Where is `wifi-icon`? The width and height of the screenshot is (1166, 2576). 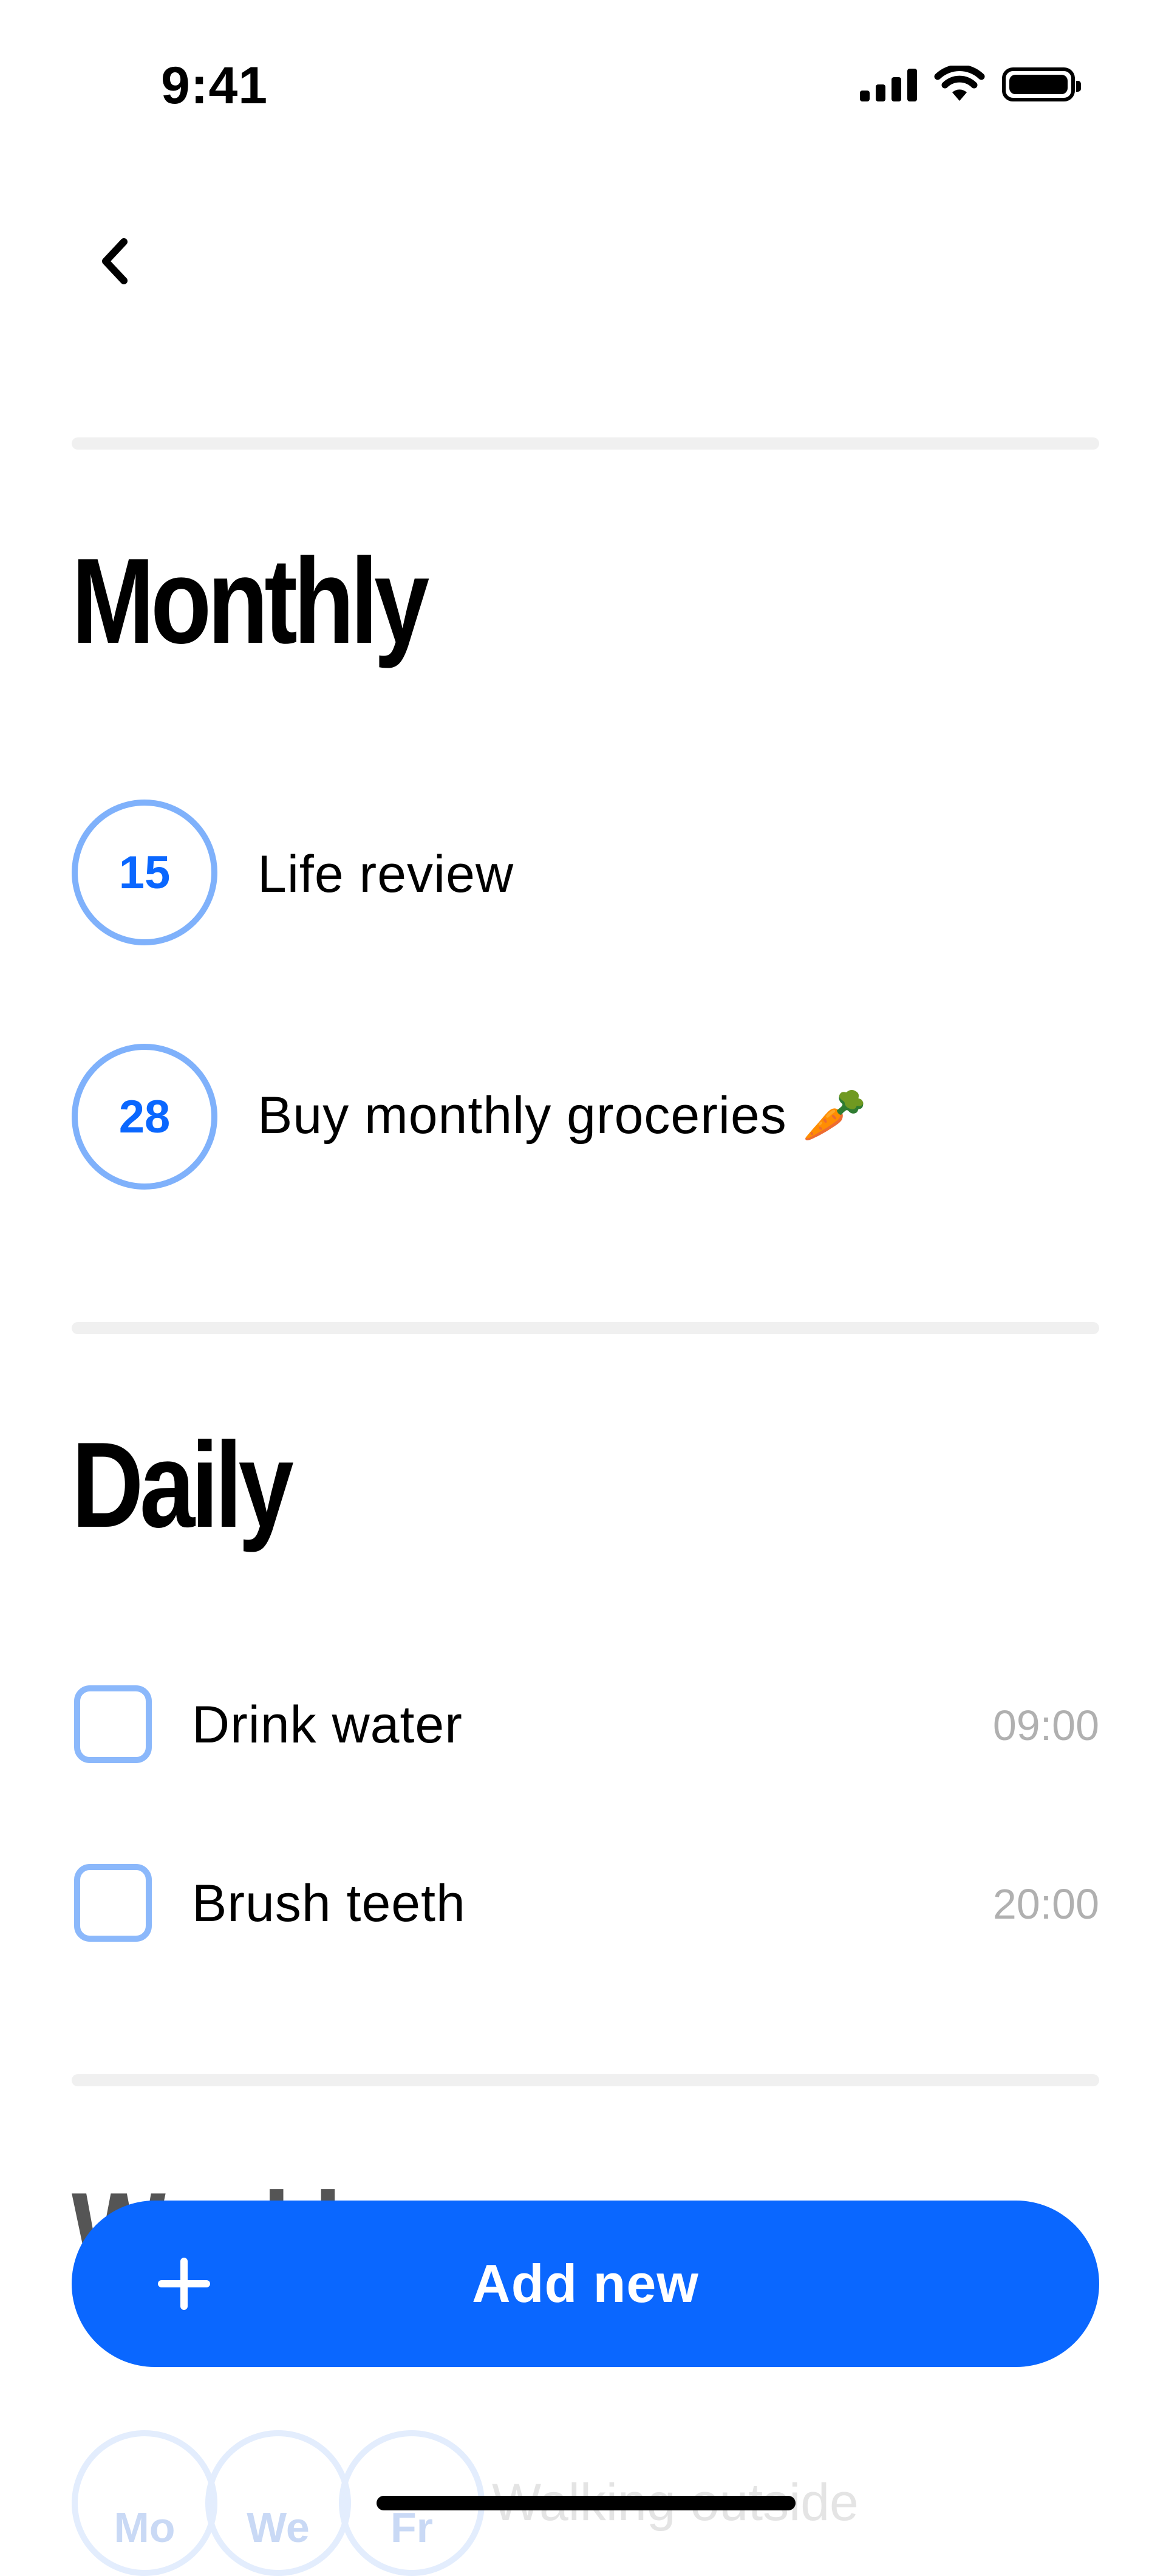 wifi-icon is located at coordinates (959, 83).